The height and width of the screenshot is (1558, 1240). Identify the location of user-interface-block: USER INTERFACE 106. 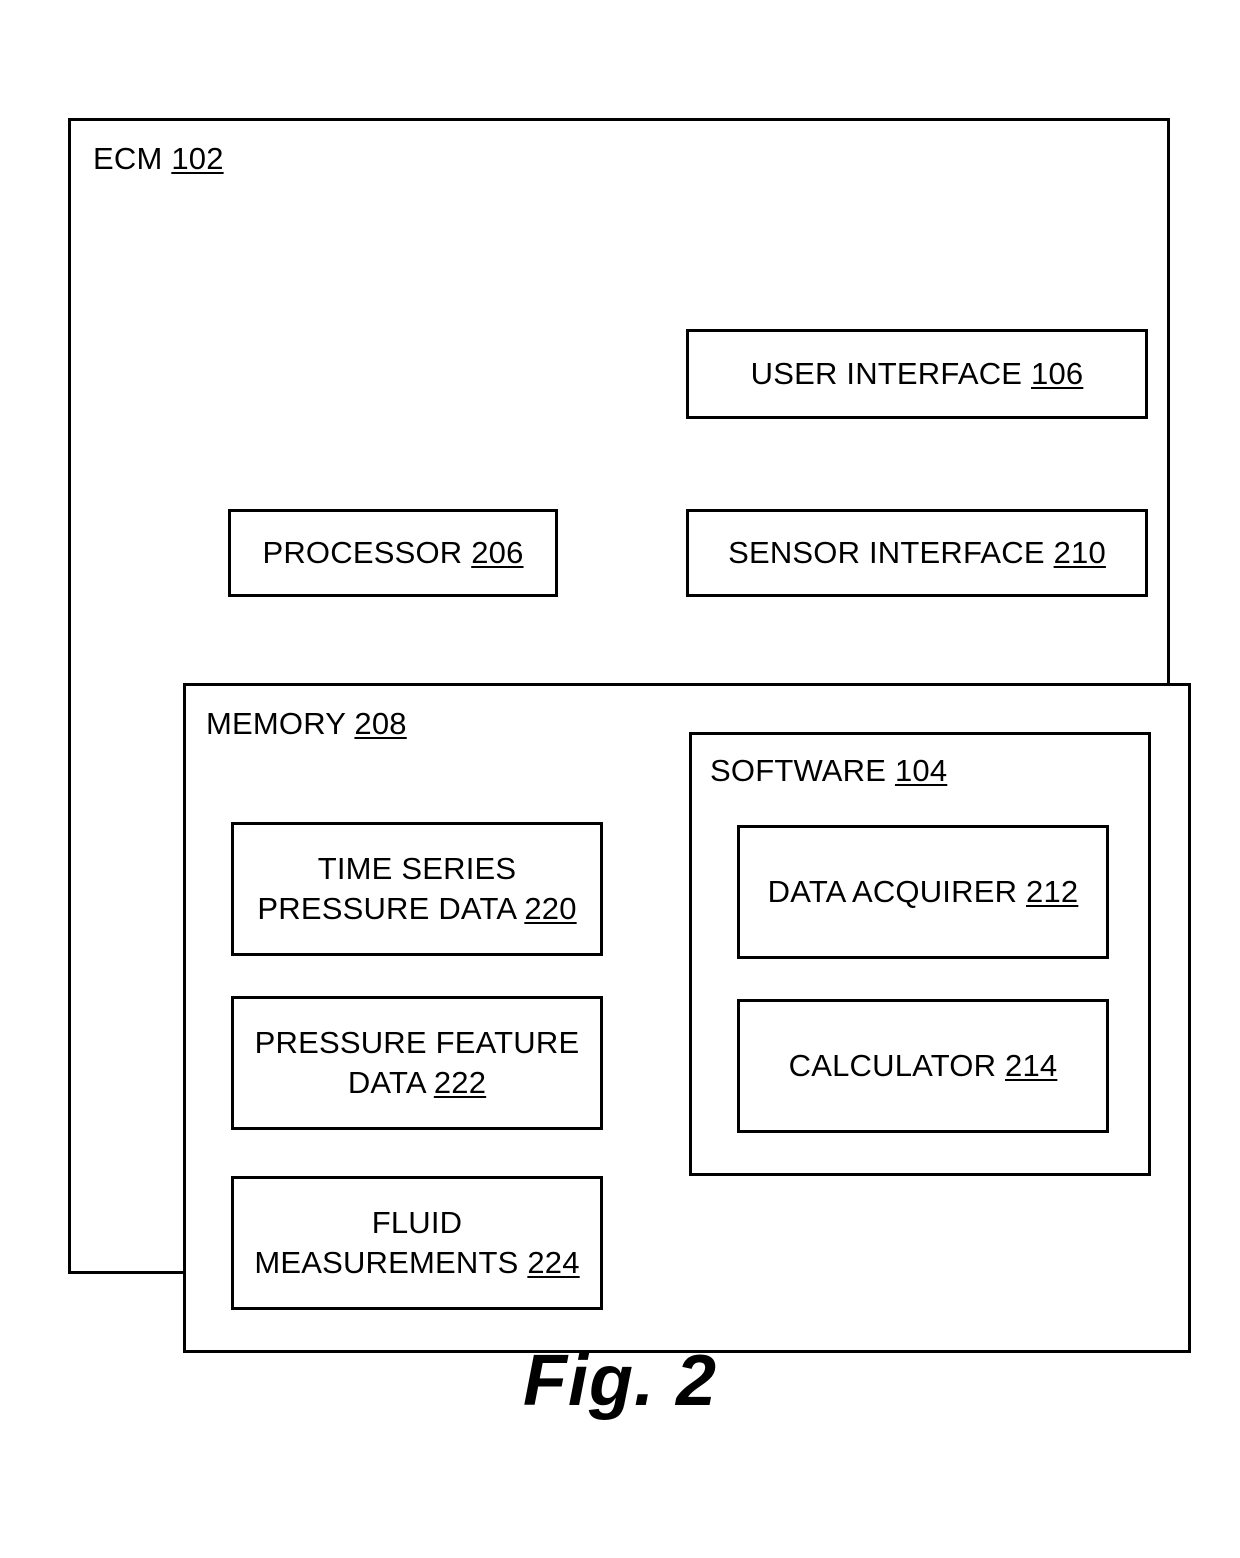
(917, 374).